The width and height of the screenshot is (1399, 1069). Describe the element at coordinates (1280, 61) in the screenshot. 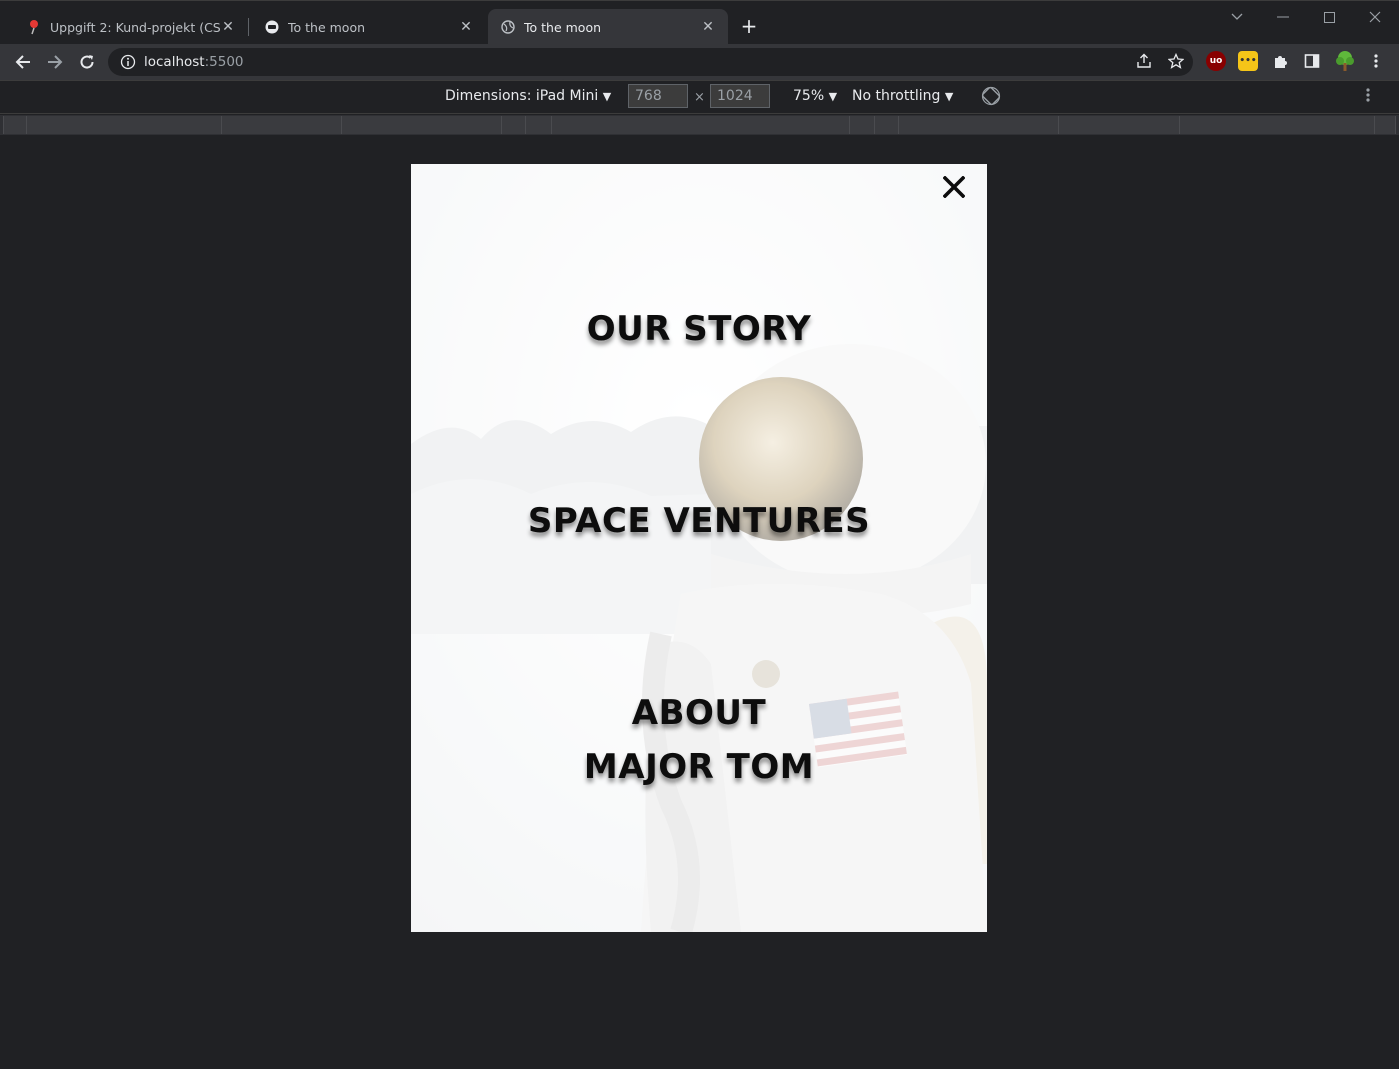

I see `puzzle-icon` at that location.